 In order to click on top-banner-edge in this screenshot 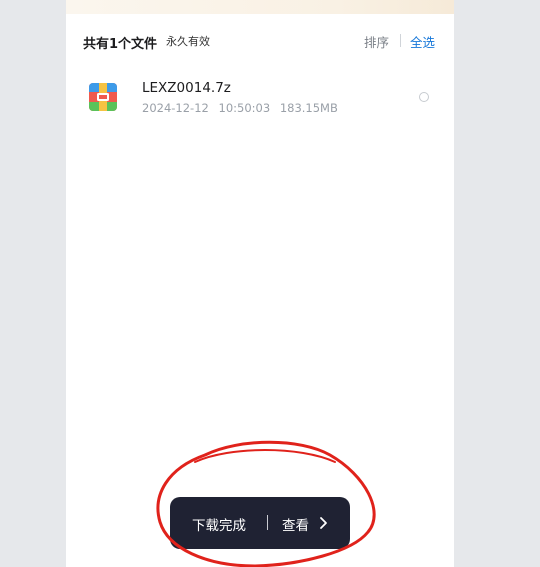, I will do `click(260, 7)`.